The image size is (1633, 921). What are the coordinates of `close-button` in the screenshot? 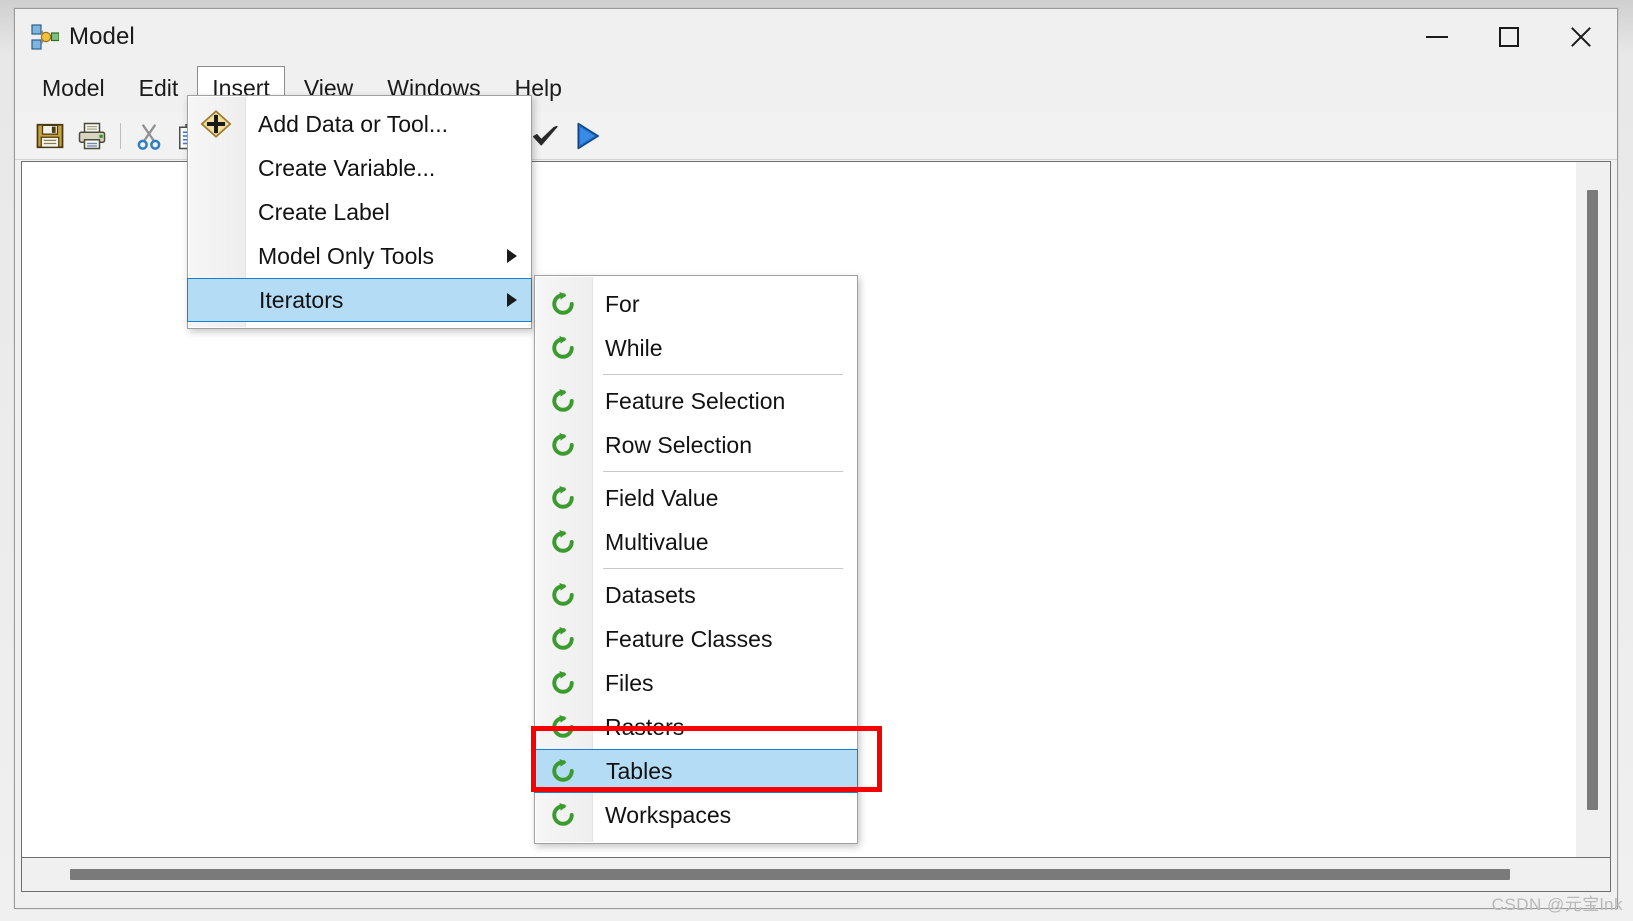 It's located at (1581, 36).